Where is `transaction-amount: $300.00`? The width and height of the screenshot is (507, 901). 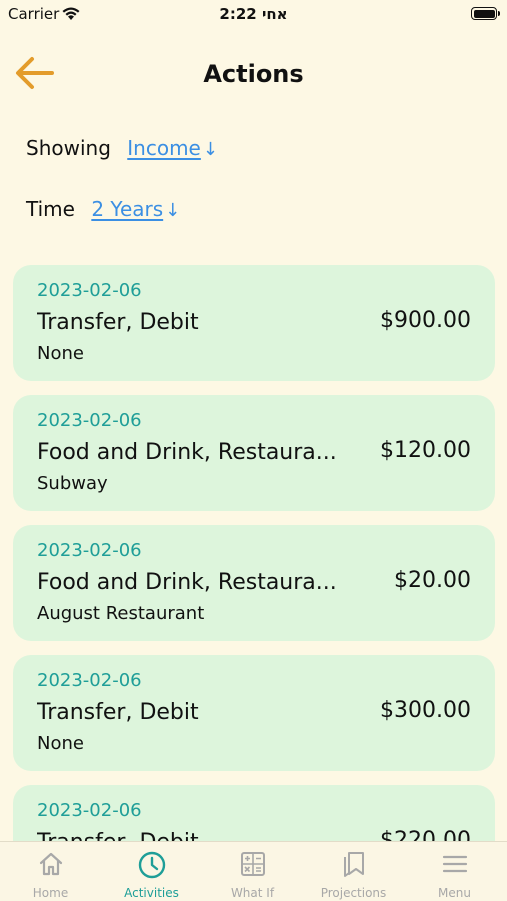 transaction-amount: $300.00 is located at coordinates (425, 710).